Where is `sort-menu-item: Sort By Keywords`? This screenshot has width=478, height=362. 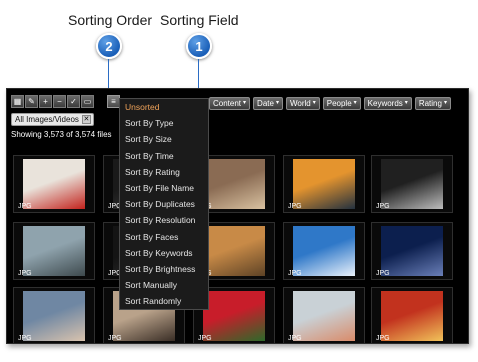
sort-menu-item: Sort By Keywords is located at coordinates (164, 253).